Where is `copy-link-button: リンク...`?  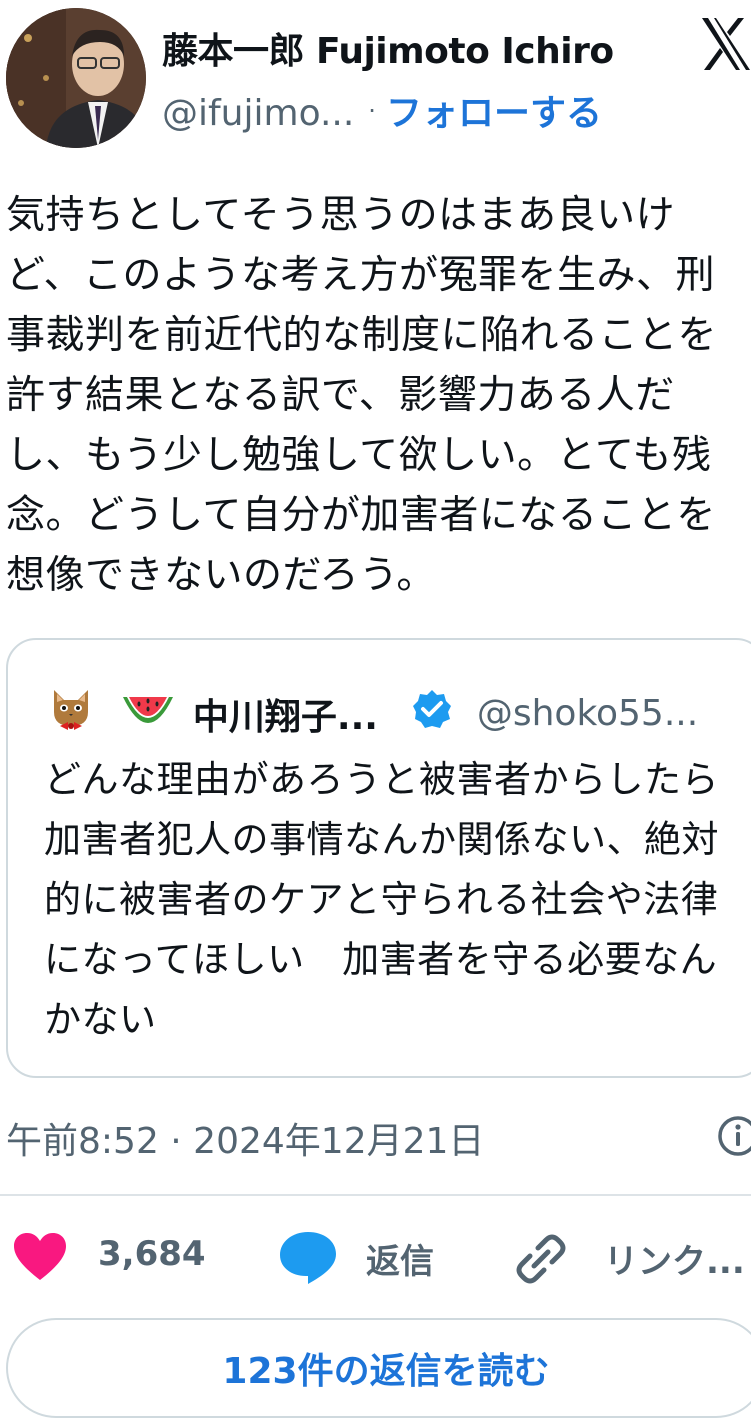
copy-link-button: リンク... is located at coordinates (674, 1258).